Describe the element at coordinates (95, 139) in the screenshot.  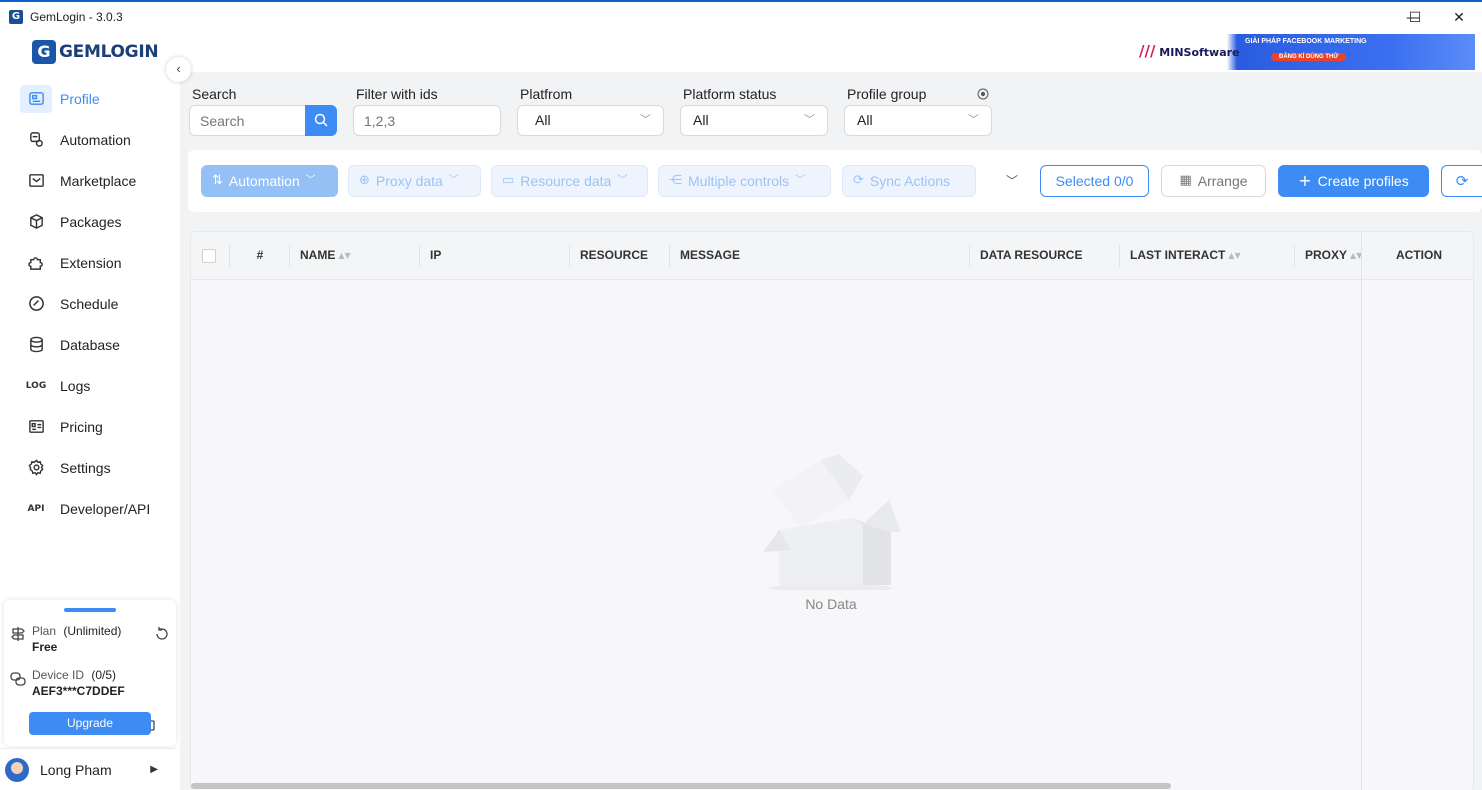
I see `sidebar-item-automation: Automation` at that location.